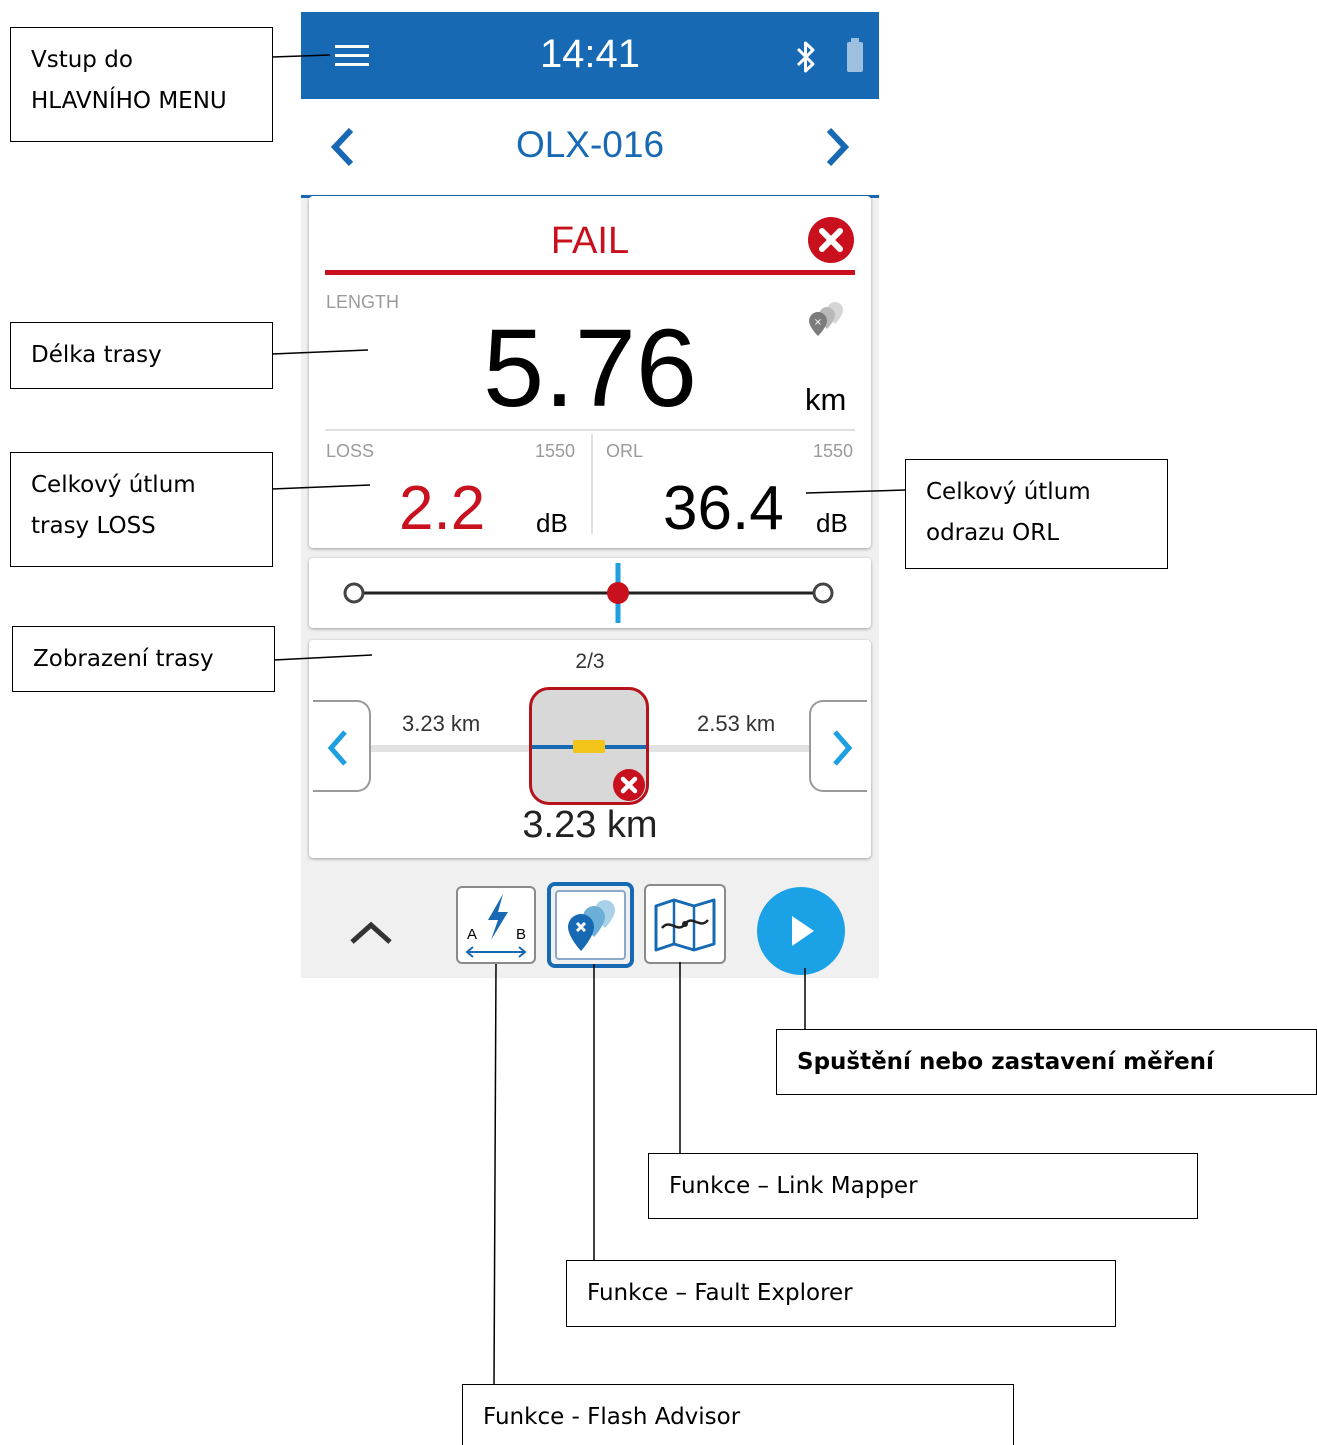  What do you see at coordinates (832, 523) in the screenshot?
I see `orl-unit: dB` at bounding box center [832, 523].